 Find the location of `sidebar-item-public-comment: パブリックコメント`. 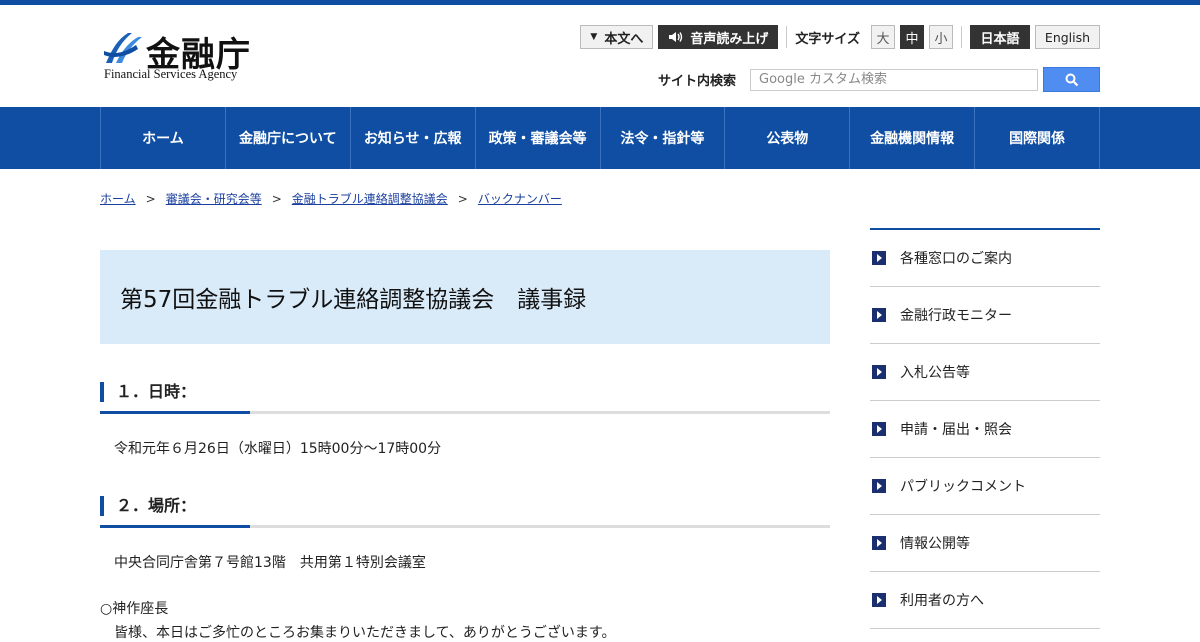

sidebar-item-public-comment: パブリックコメント is located at coordinates (985, 486).